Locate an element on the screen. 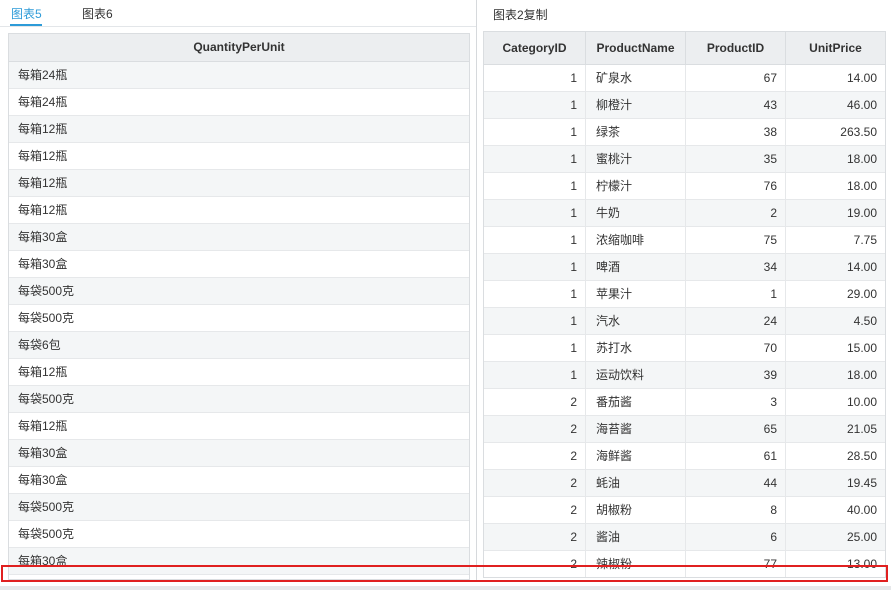 The image size is (891, 590). table-row: 1 蜜桃汁 35 18.00 is located at coordinates (684, 159).